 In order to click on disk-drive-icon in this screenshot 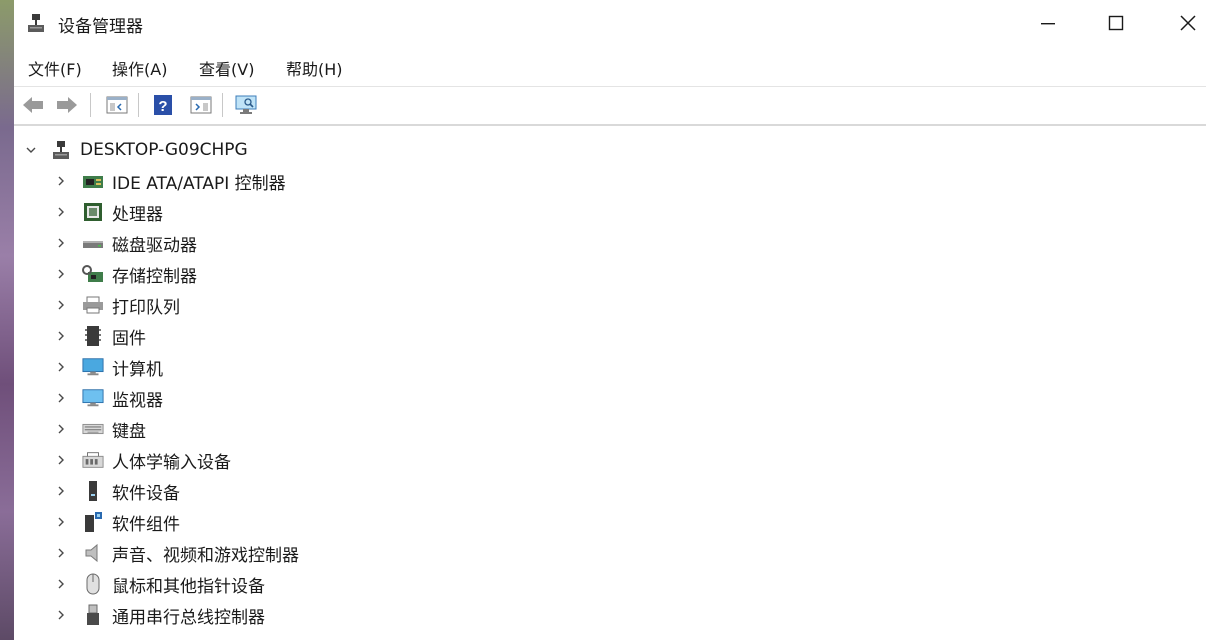, I will do `click(93, 243)`.